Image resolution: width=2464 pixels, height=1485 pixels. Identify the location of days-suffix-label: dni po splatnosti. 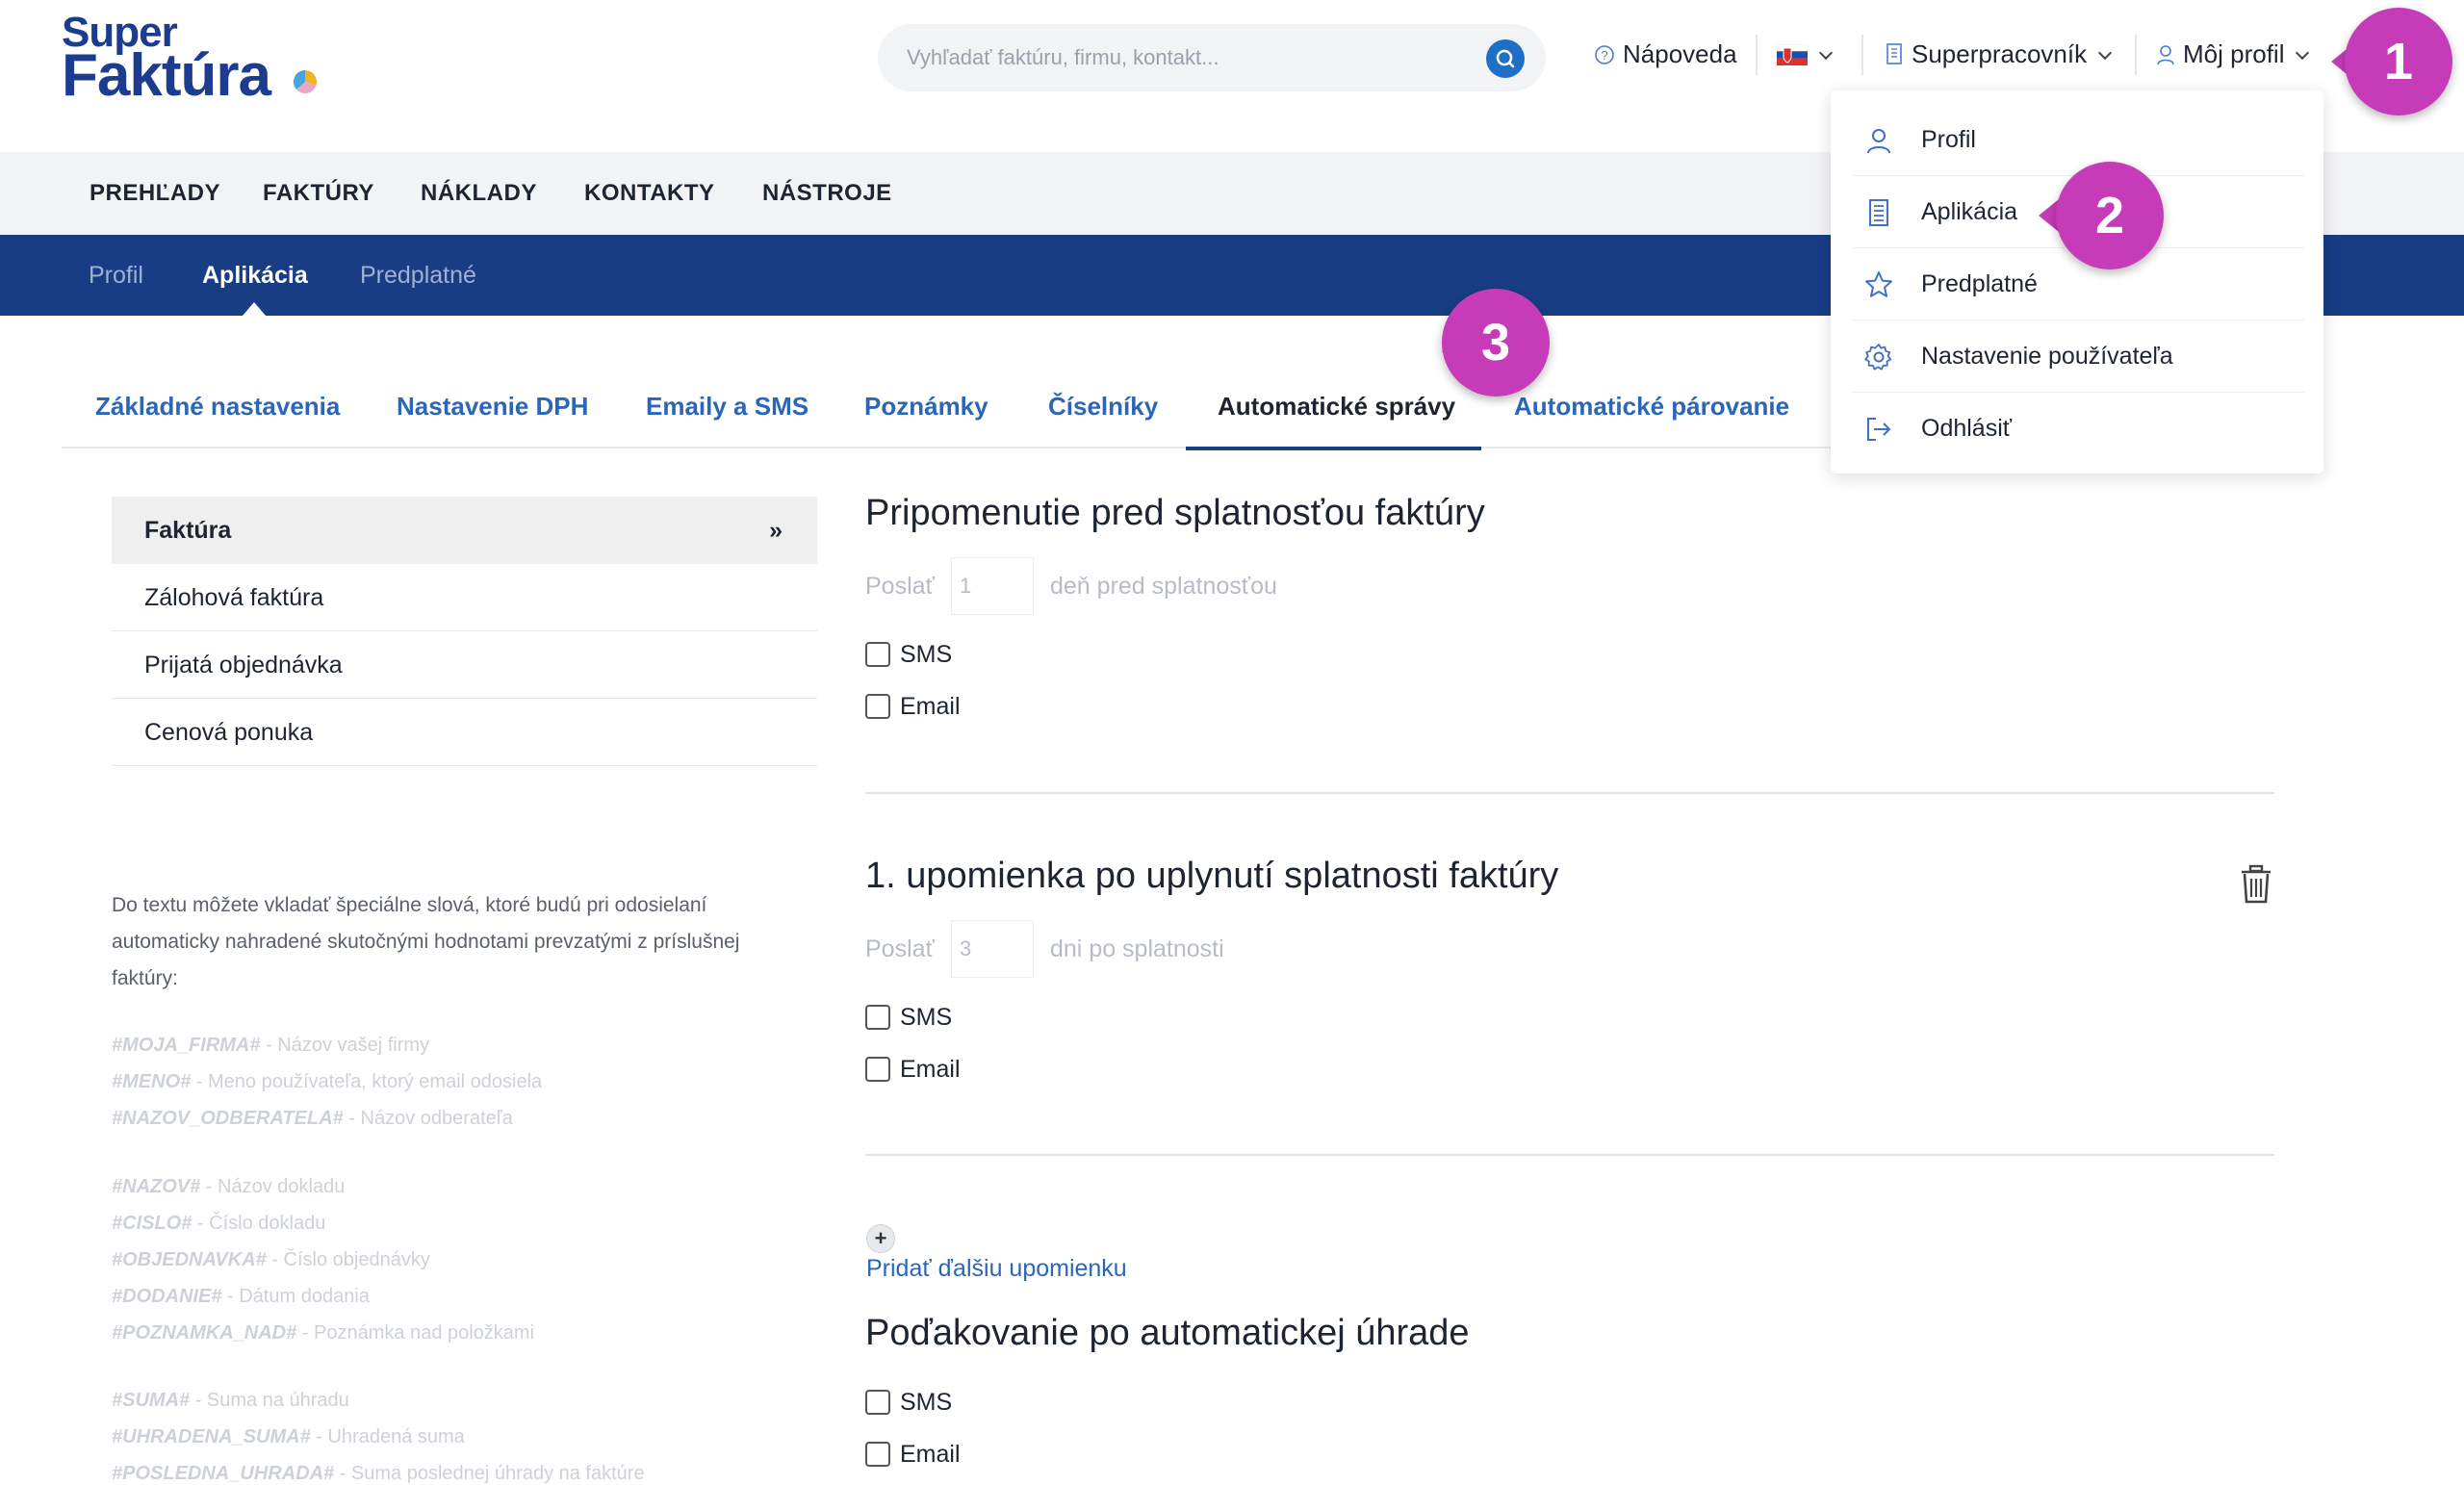
(1137, 948).